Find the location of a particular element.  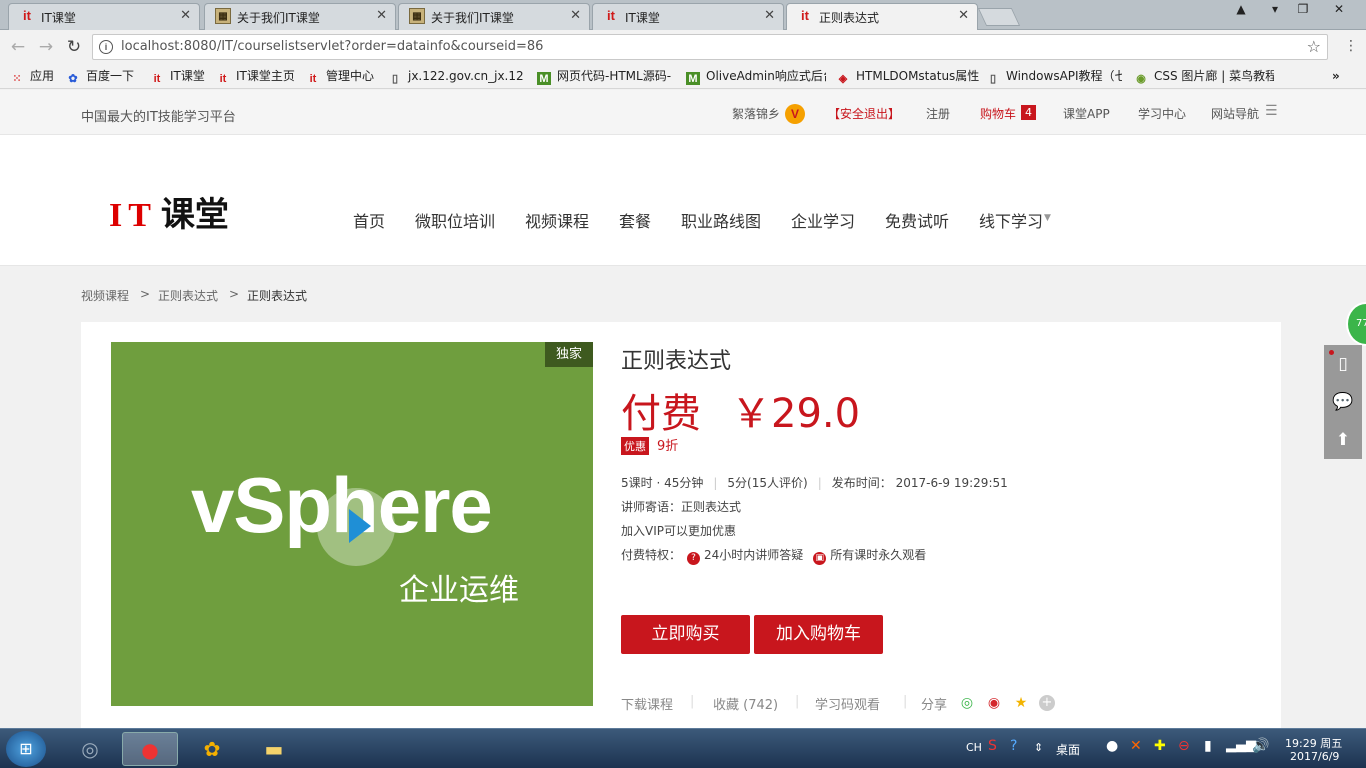

browser-tab-active: it 正则表达式 ✕ is located at coordinates (882, 17).